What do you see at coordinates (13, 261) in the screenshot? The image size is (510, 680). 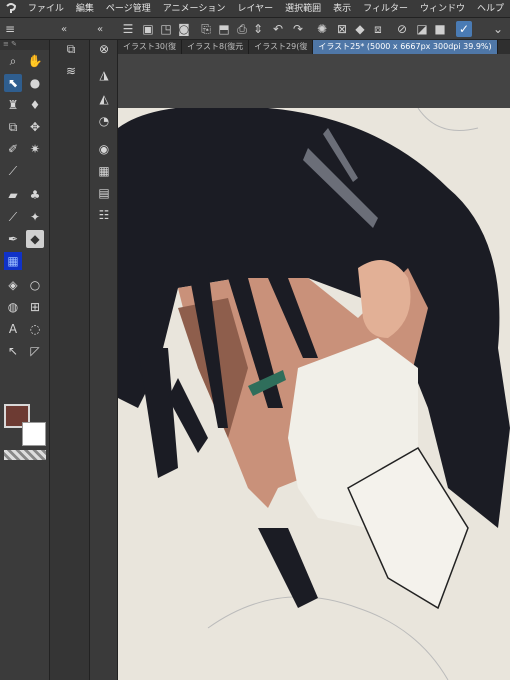 I see `blend-icon: ▦` at bounding box center [13, 261].